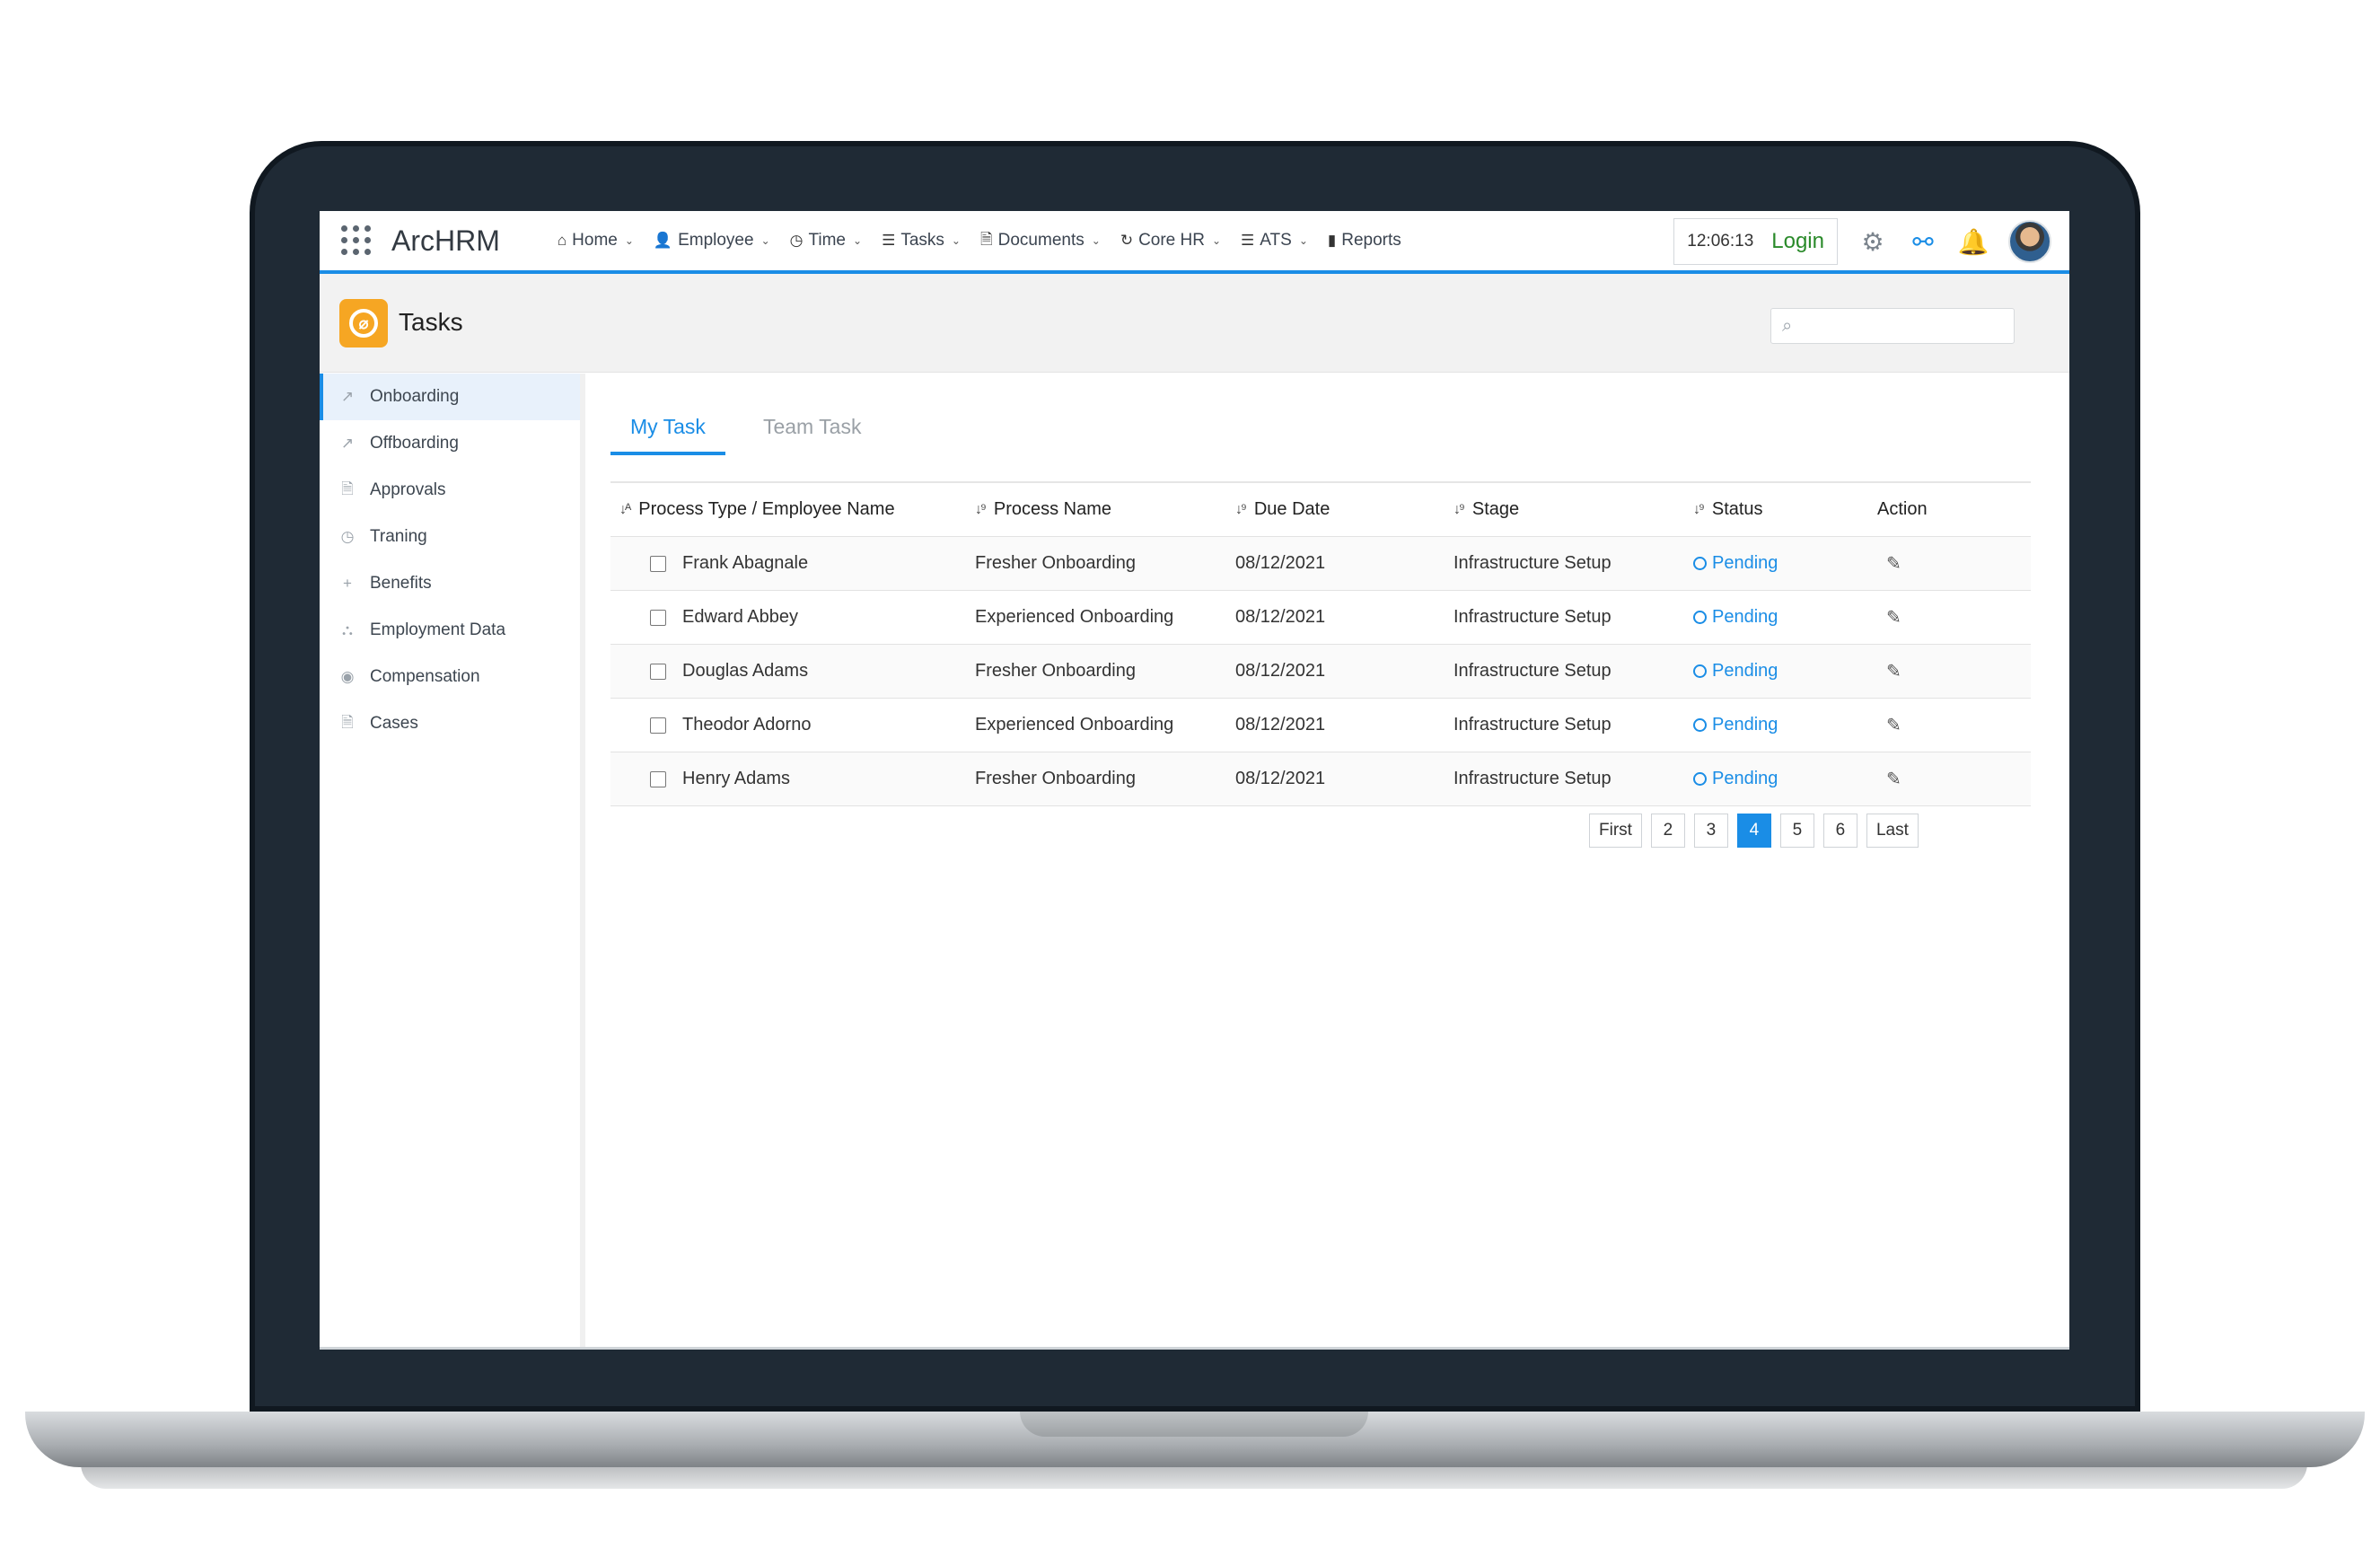 The image size is (2380, 1557). What do you see at coordinates (1194, 1424) in the screenshot?
I see `laptop-notch` at bounding box center [1194, 1424].